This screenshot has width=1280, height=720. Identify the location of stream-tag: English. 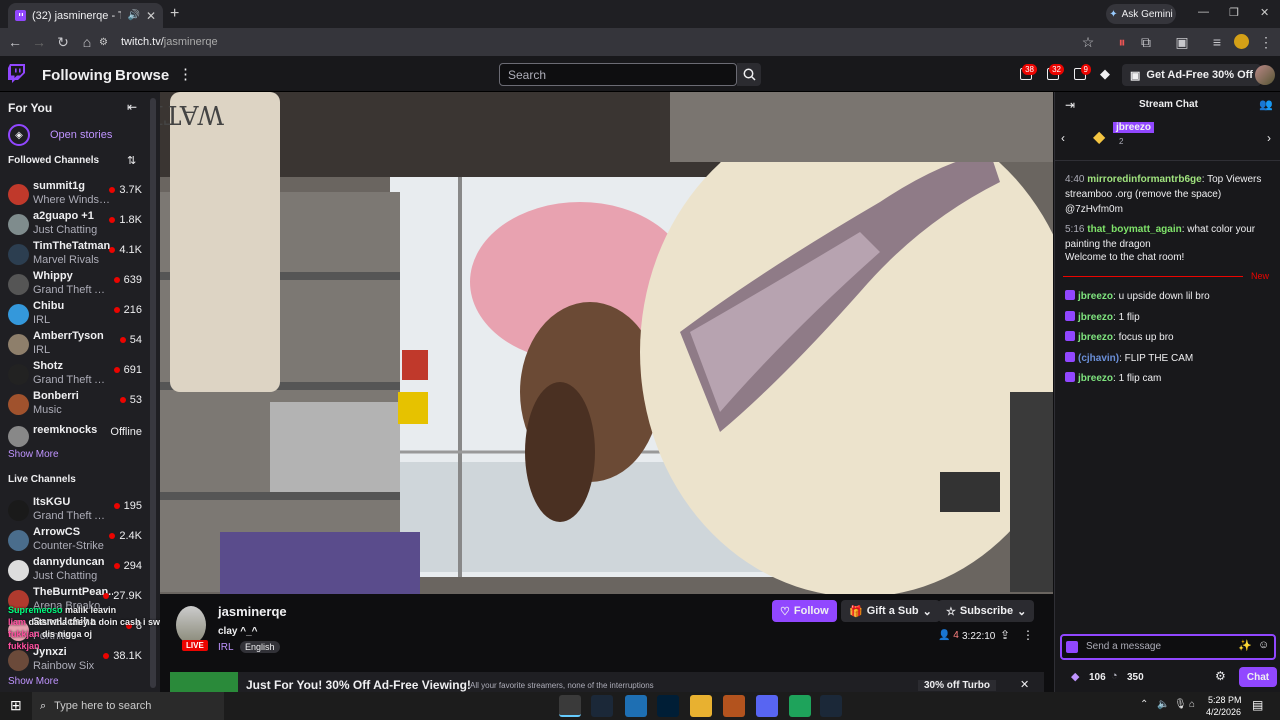
(260, 647).